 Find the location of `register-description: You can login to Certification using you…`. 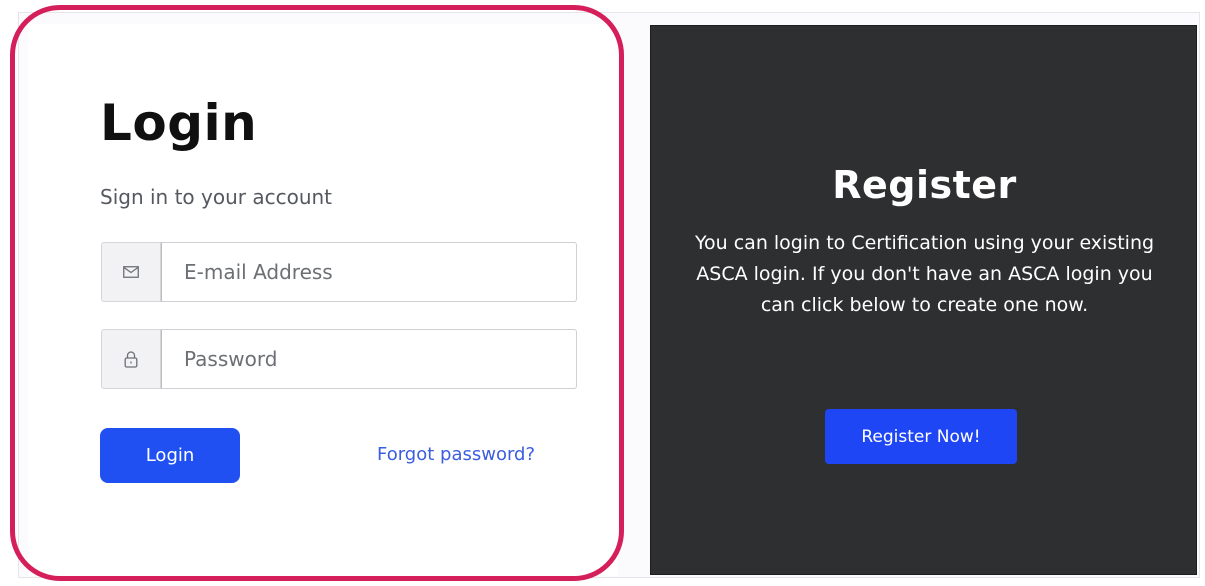

register-description: You can login to Certification using you… is located at coordinates (924, 274).